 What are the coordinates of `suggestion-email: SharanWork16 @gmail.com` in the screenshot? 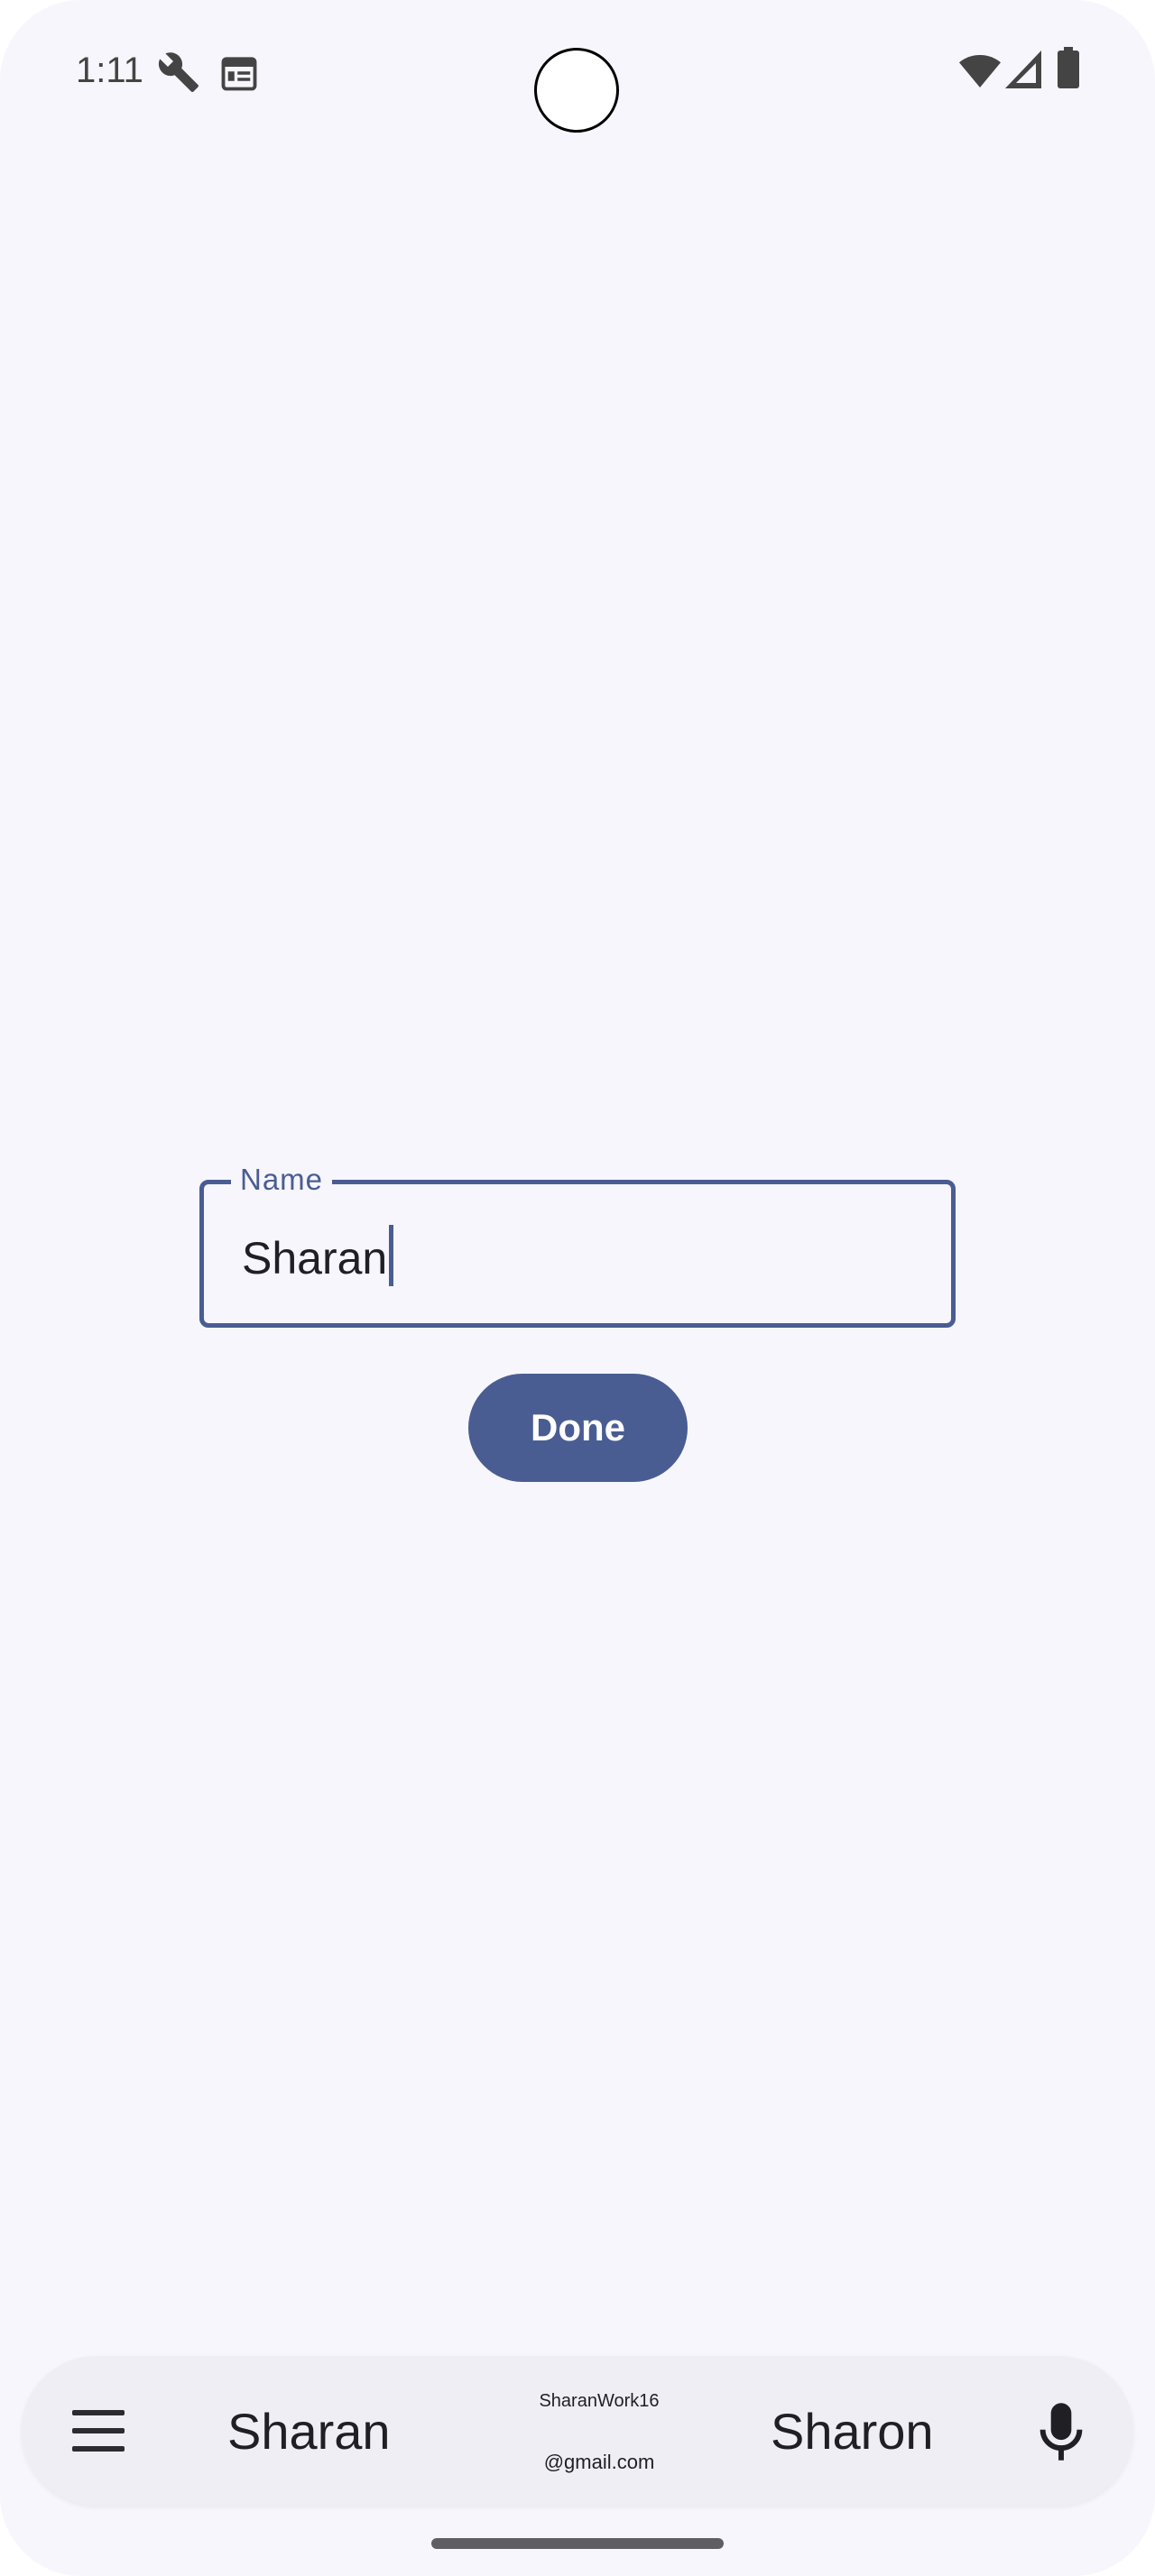 It's located at (599, 2431).